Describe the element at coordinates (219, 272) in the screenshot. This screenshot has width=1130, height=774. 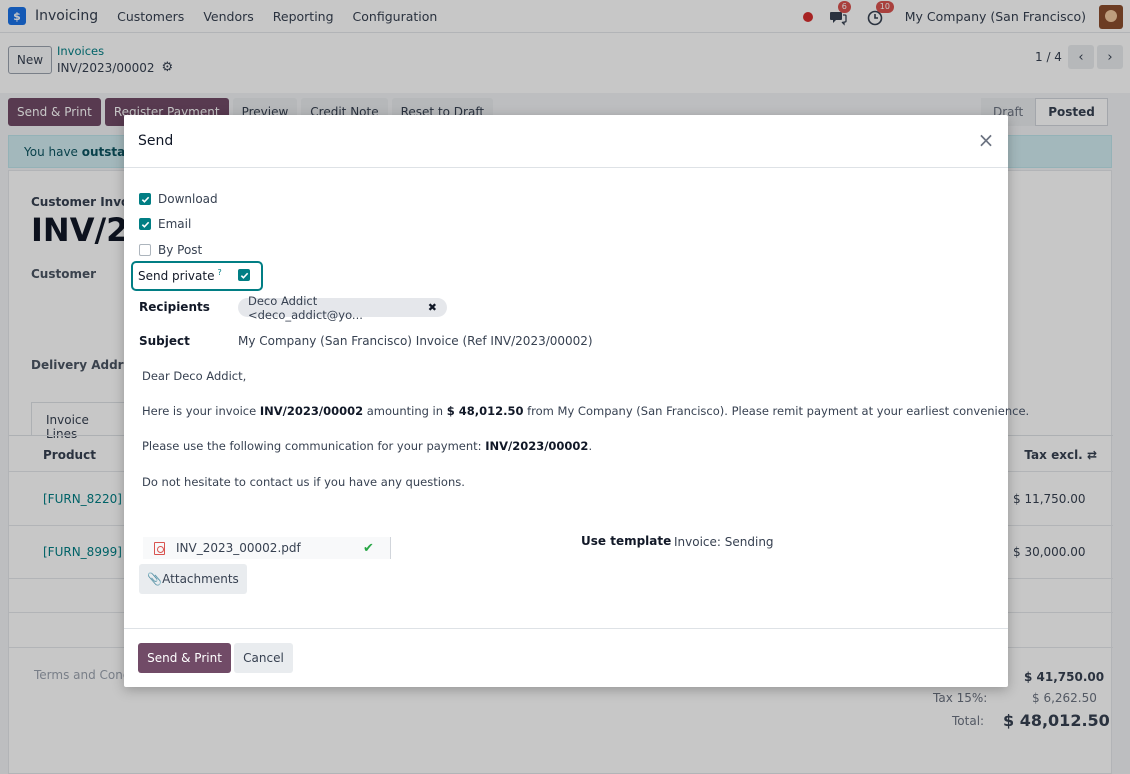
I see `help-tooltip-icon: ?` at that location.